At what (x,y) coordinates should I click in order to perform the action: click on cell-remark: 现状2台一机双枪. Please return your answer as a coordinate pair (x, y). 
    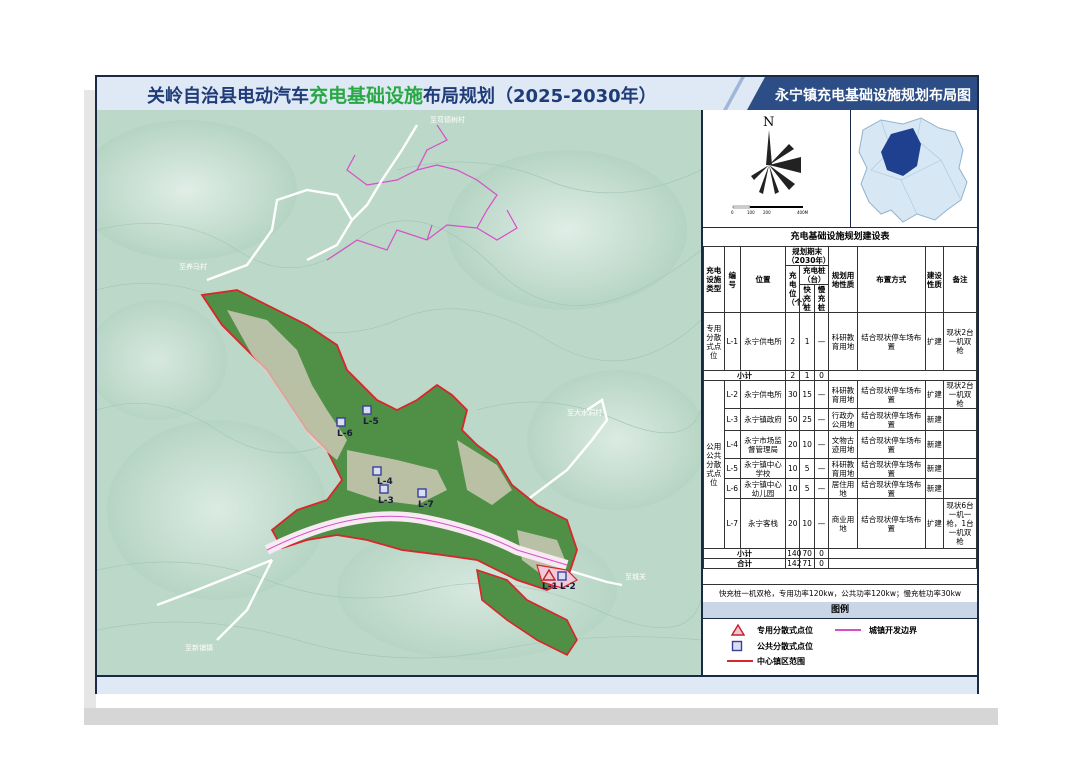
    Looking at the image, I should click on (960, 394).